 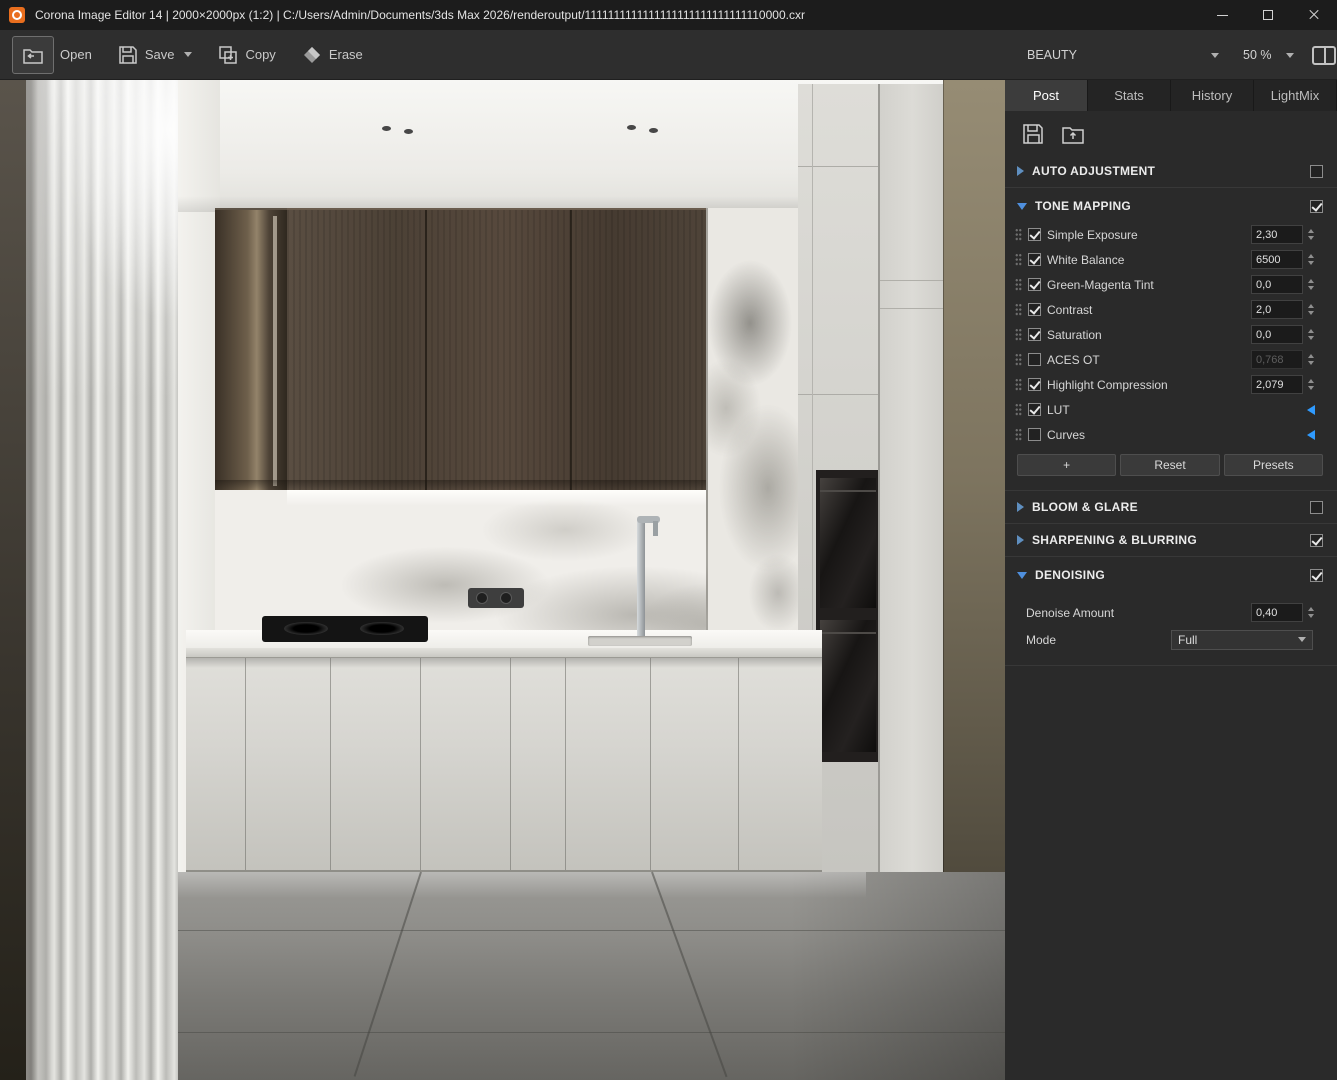 What do you see at coordinates (1311, 612) in the screenshot?
I see `denoise-amount-spinner` at bounding box center [1311, 612].